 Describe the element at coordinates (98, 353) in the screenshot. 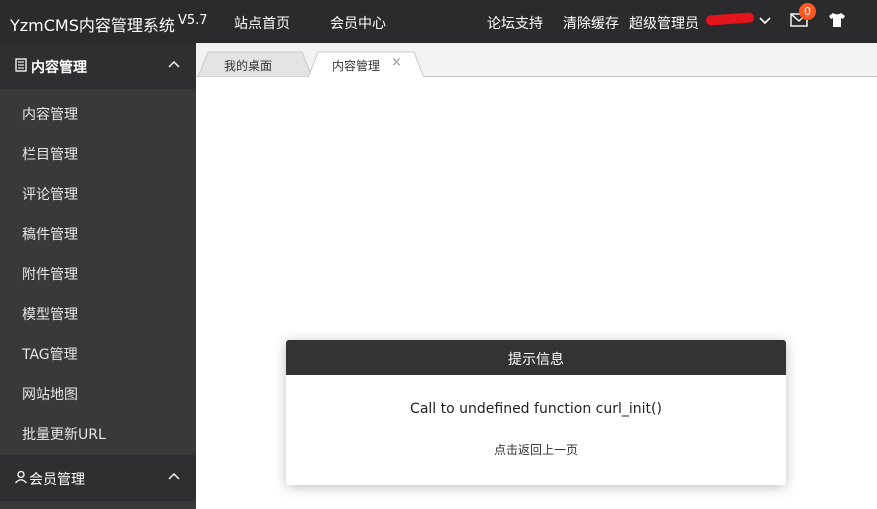

I see `sidebar-item-tags: TAG管理` at that location.